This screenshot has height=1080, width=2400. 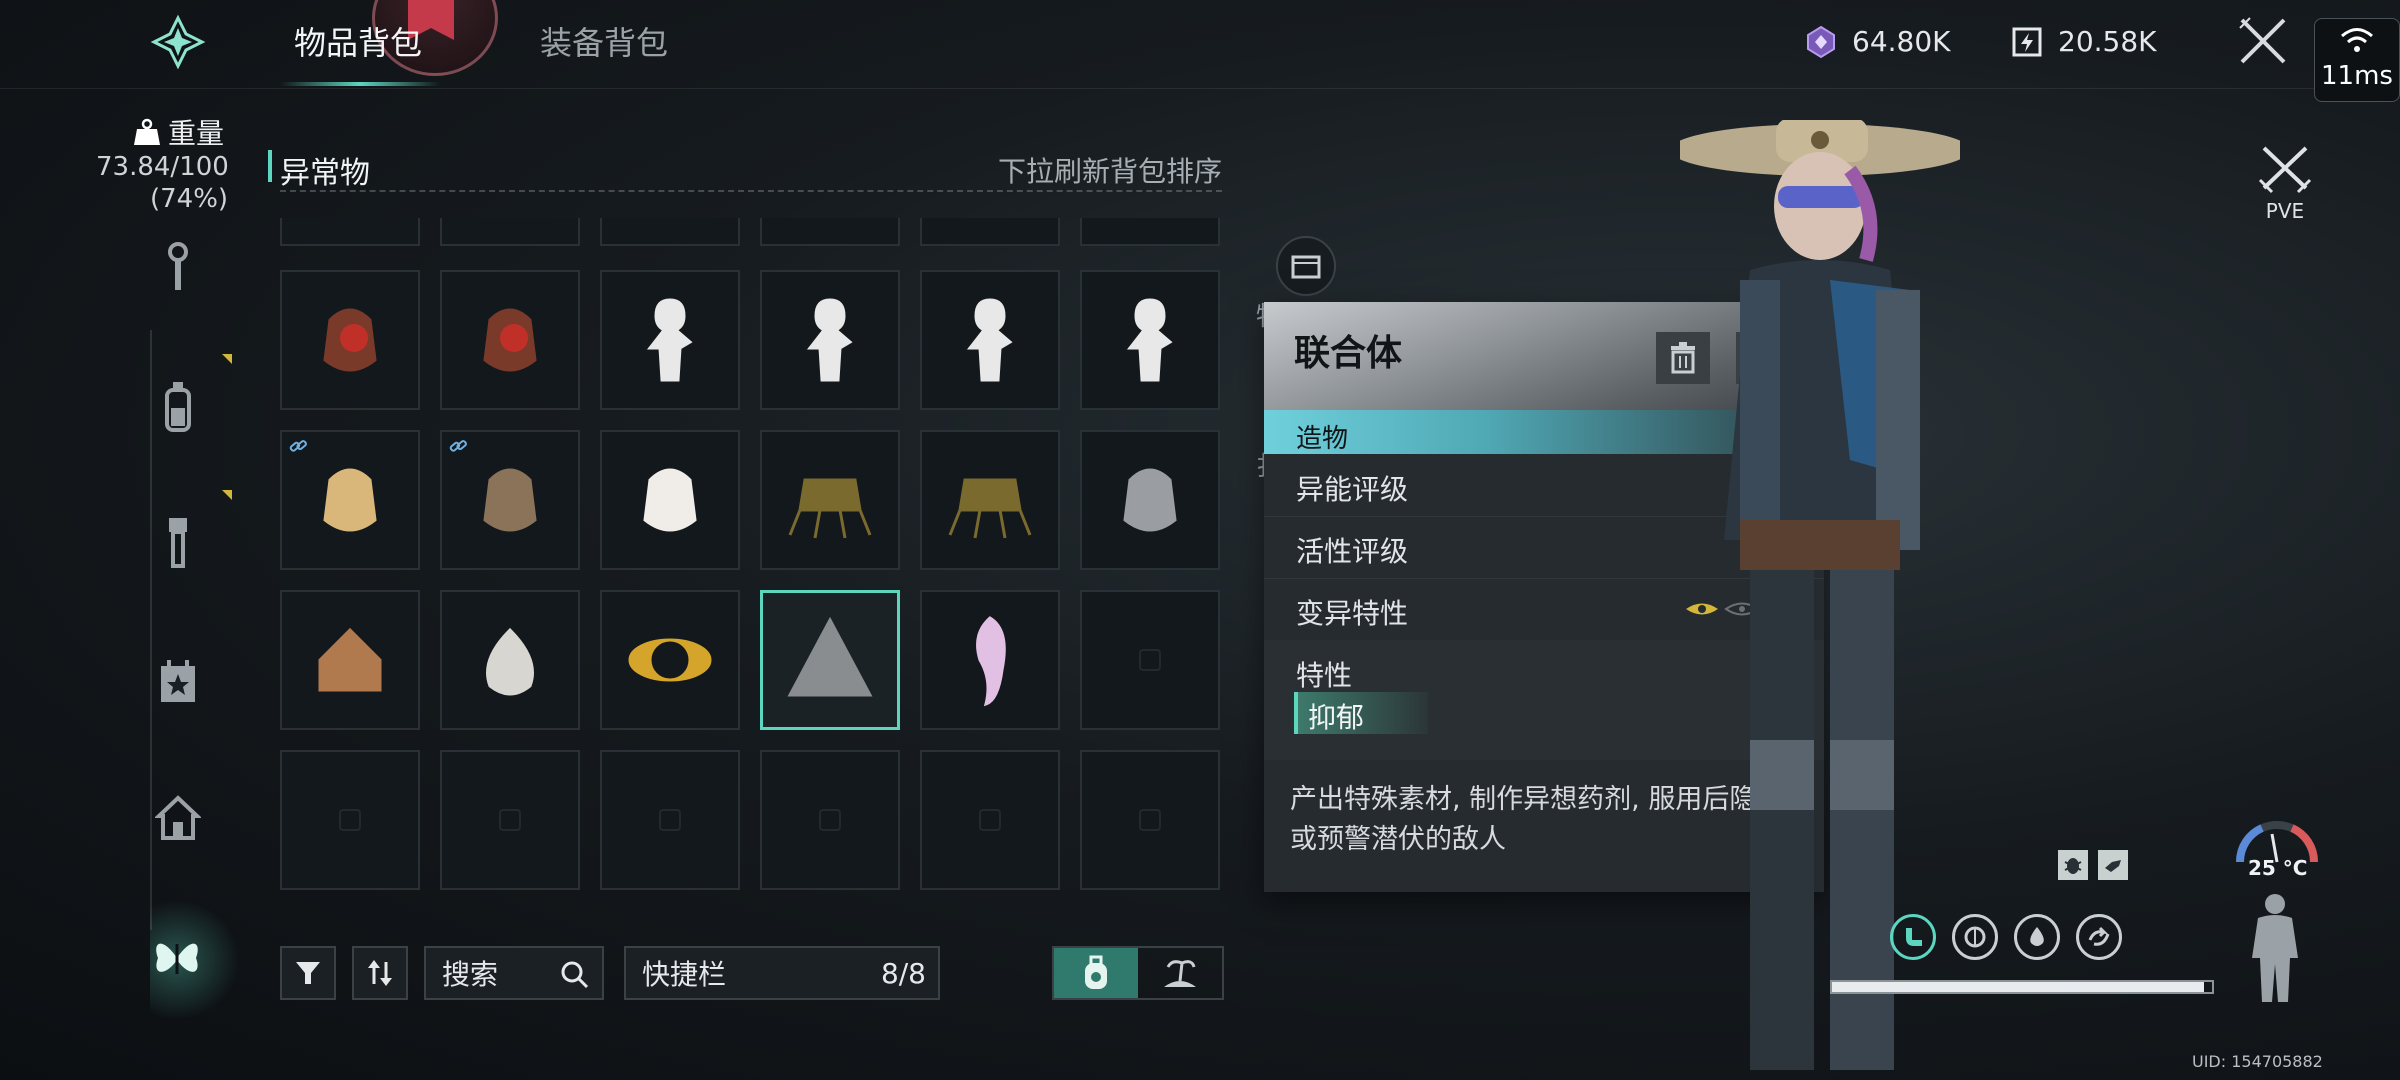 I want to click on home-icon, so click(x=178, y=818).